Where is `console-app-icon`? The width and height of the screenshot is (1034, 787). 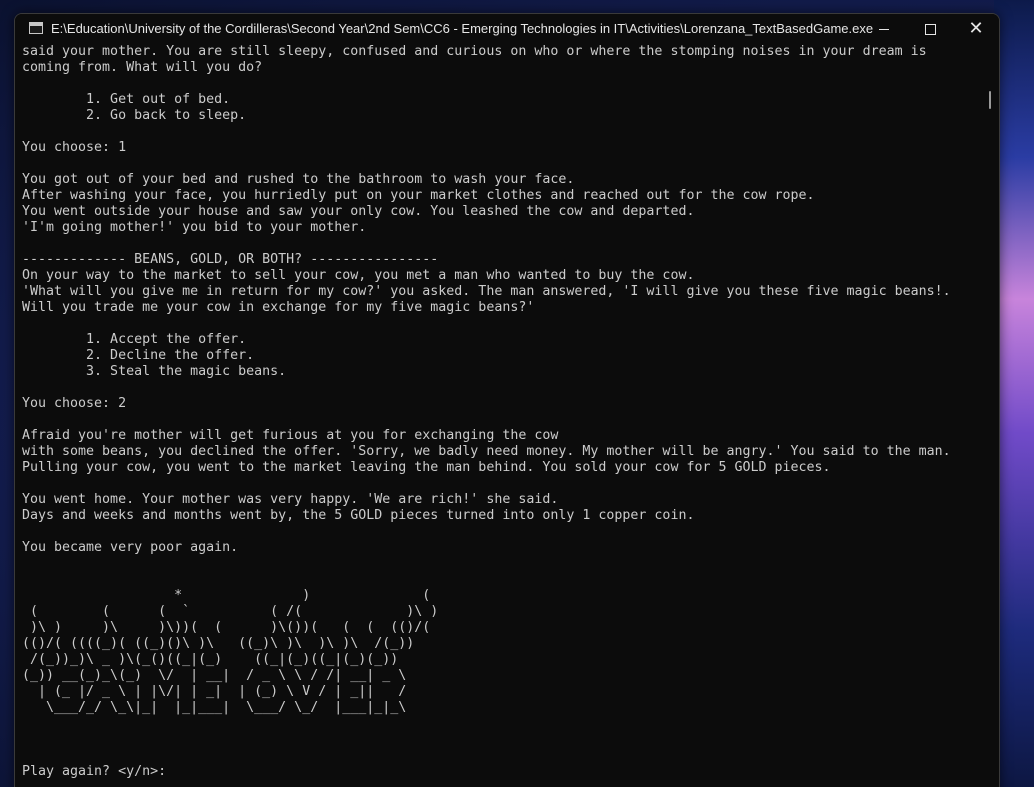 console-app-icon is located at coordinates (36, 28).